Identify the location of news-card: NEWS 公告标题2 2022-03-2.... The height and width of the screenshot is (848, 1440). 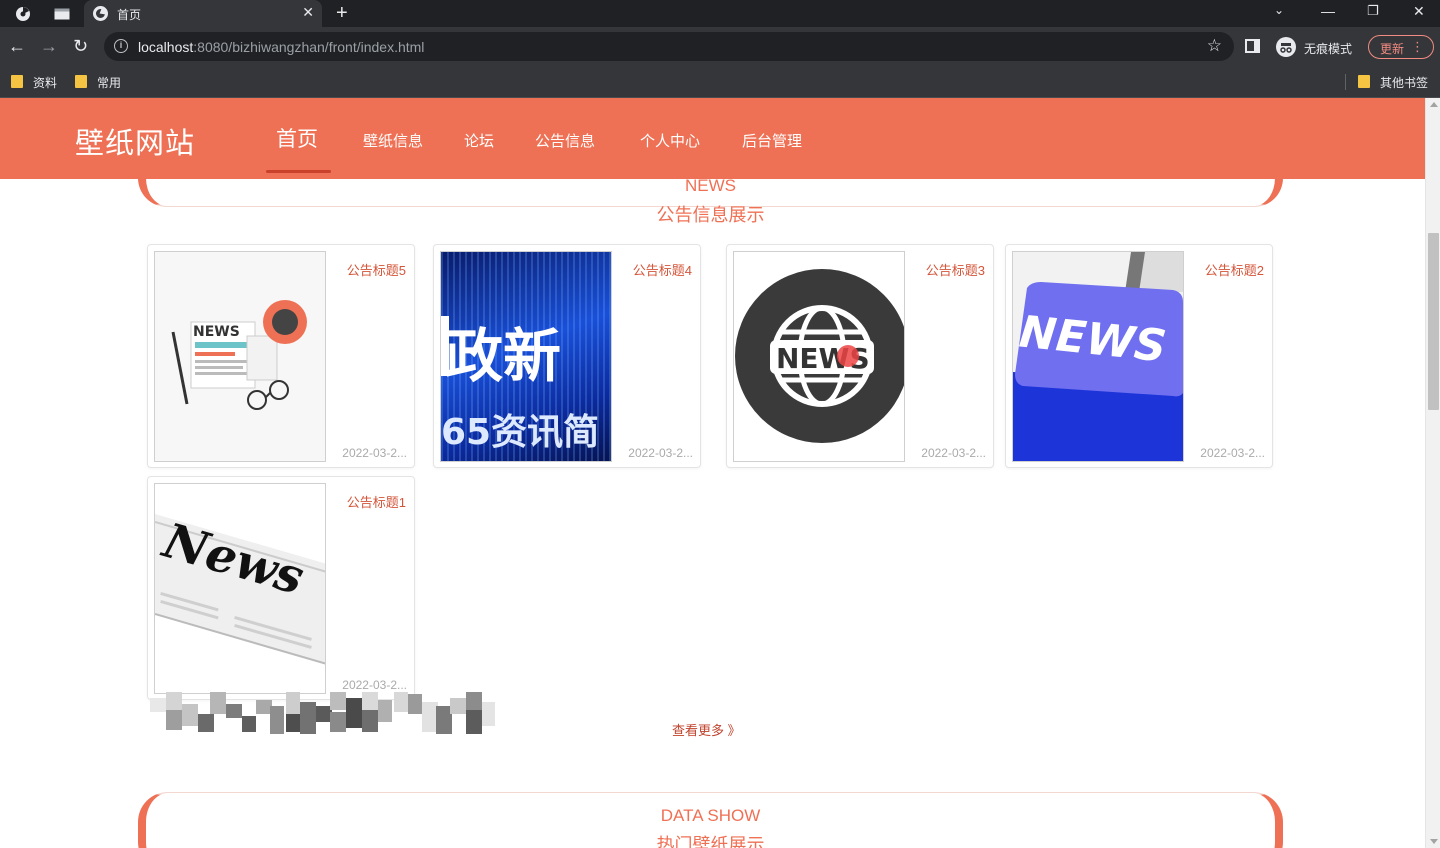
(1139, 356).